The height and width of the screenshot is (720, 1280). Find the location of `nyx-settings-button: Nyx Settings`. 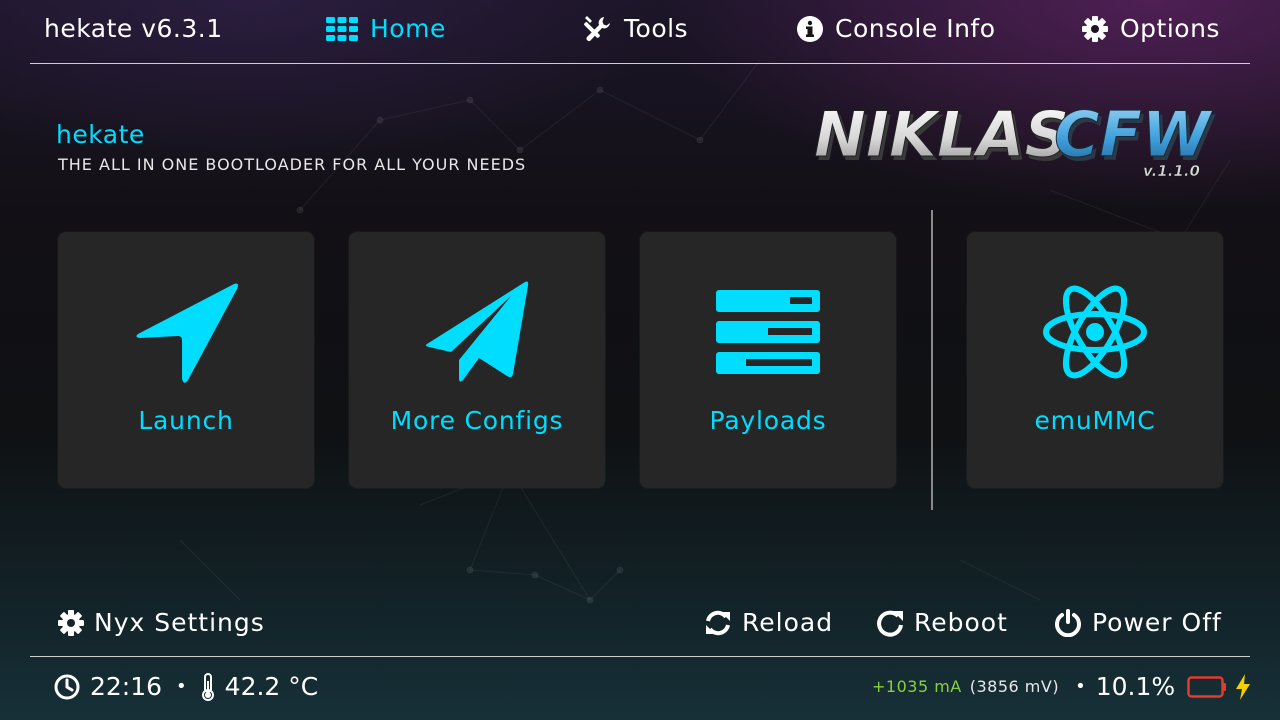

nyx-settings-button: Nyx Settings is located at coordinates (161, 622).